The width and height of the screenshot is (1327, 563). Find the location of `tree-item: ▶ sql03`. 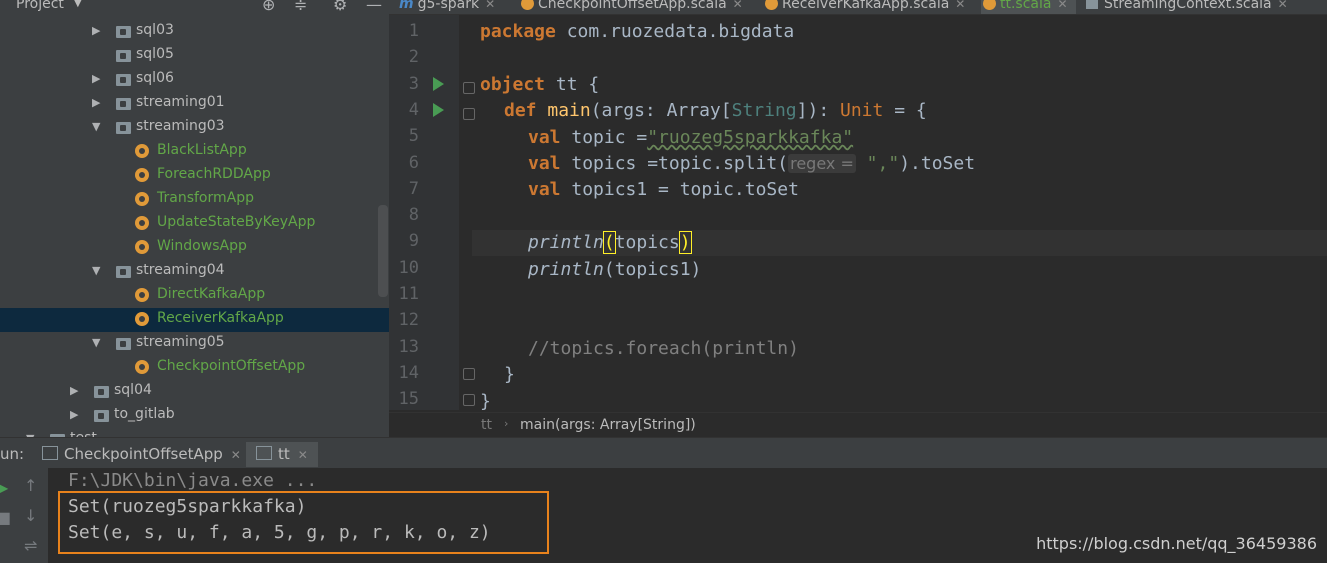

tree-item: ▶ sql03 is located at coordinates (194, 32).